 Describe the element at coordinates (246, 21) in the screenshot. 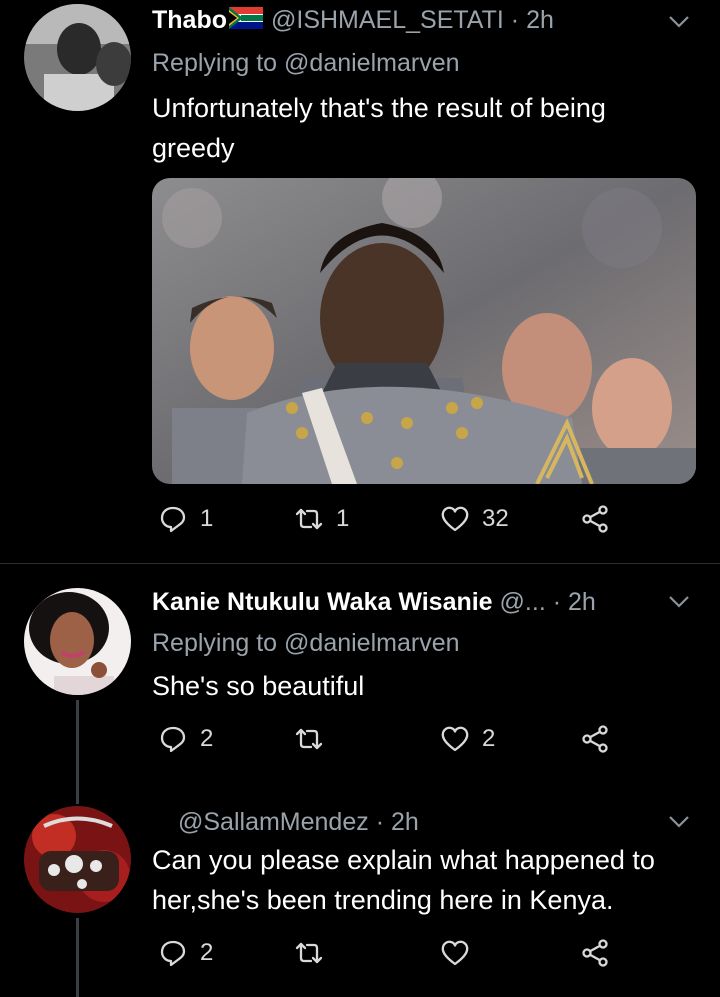

I see `south-africa-flag-icon` at that location.